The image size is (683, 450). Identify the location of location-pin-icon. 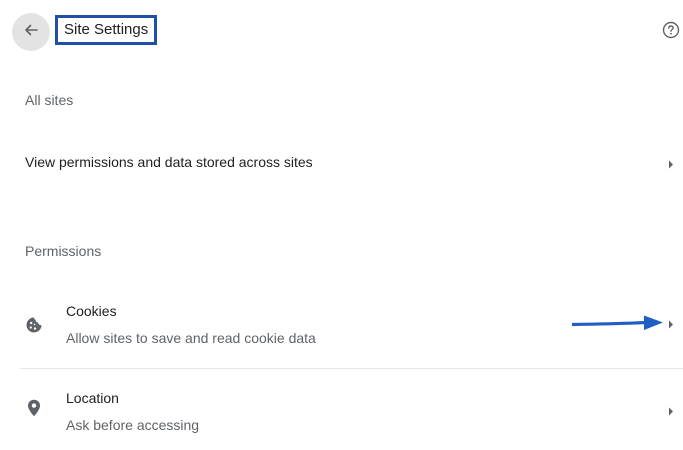
(34, 408).